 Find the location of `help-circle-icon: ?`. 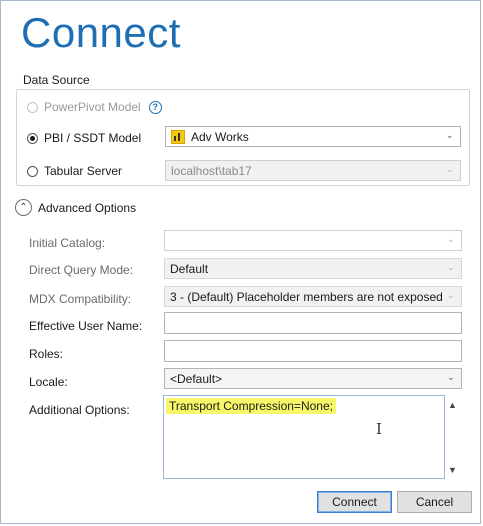

help-circle-icon: ? is located at coordinates (155, 107).